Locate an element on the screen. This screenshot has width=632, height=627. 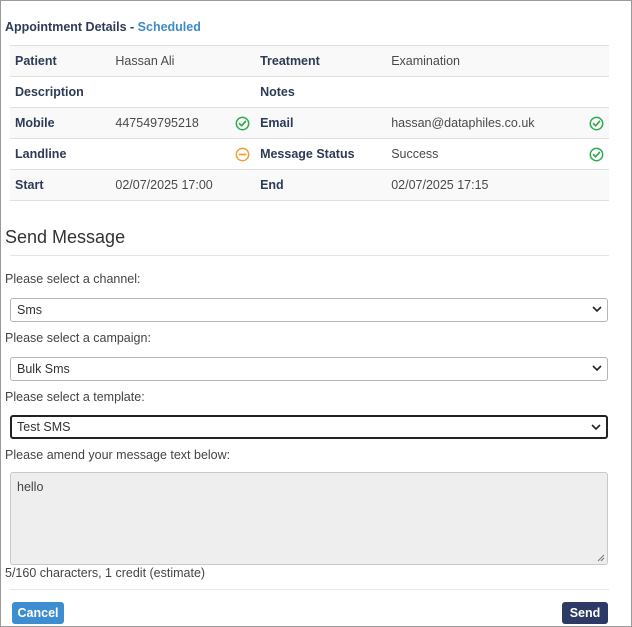
detail-value: hassan@dataphiles.co.uk is located at coordinates (482, 123).